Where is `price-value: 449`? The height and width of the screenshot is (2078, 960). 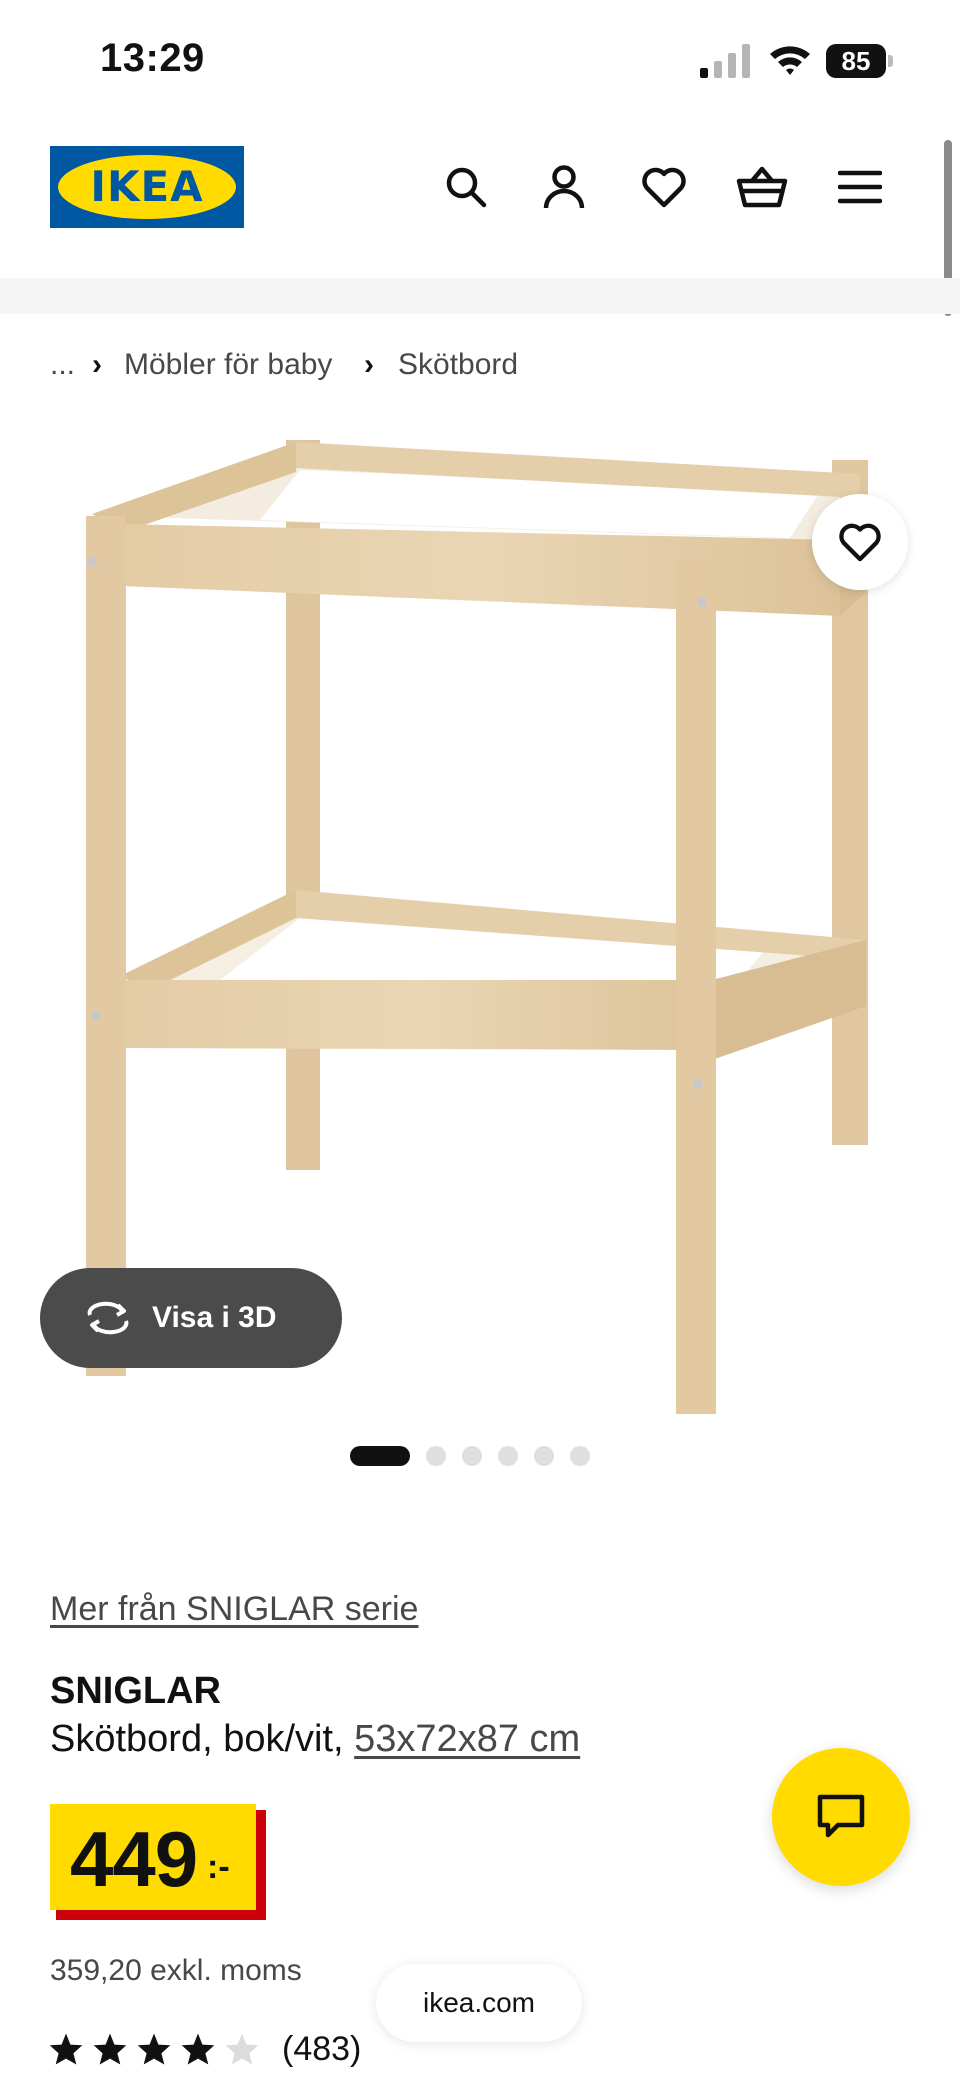
price-value: 449 is located at coordinates (134, 1859).